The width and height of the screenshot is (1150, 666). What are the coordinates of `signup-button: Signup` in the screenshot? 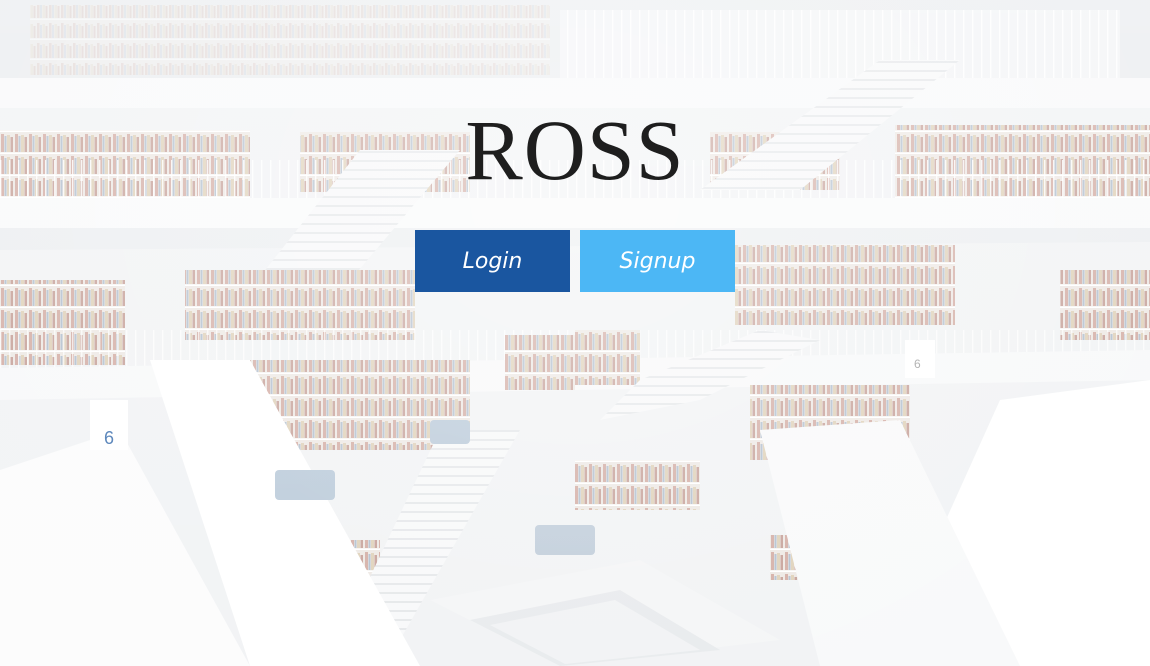 It's located at (657, 261).